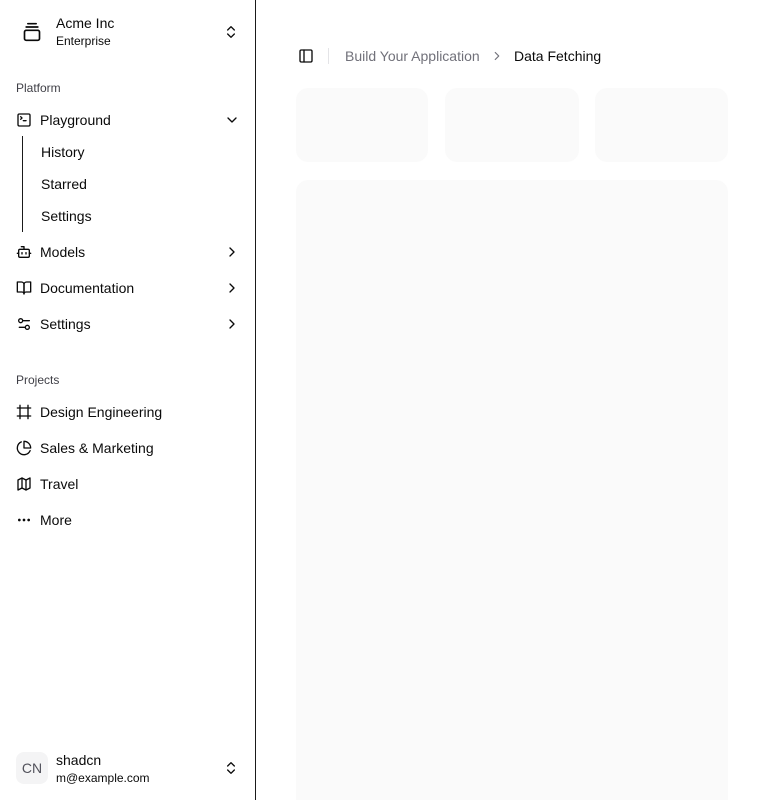  Describe the element at coordinates (136, 152) in the screenshot. I see `submenu-item-history: History` at that location.